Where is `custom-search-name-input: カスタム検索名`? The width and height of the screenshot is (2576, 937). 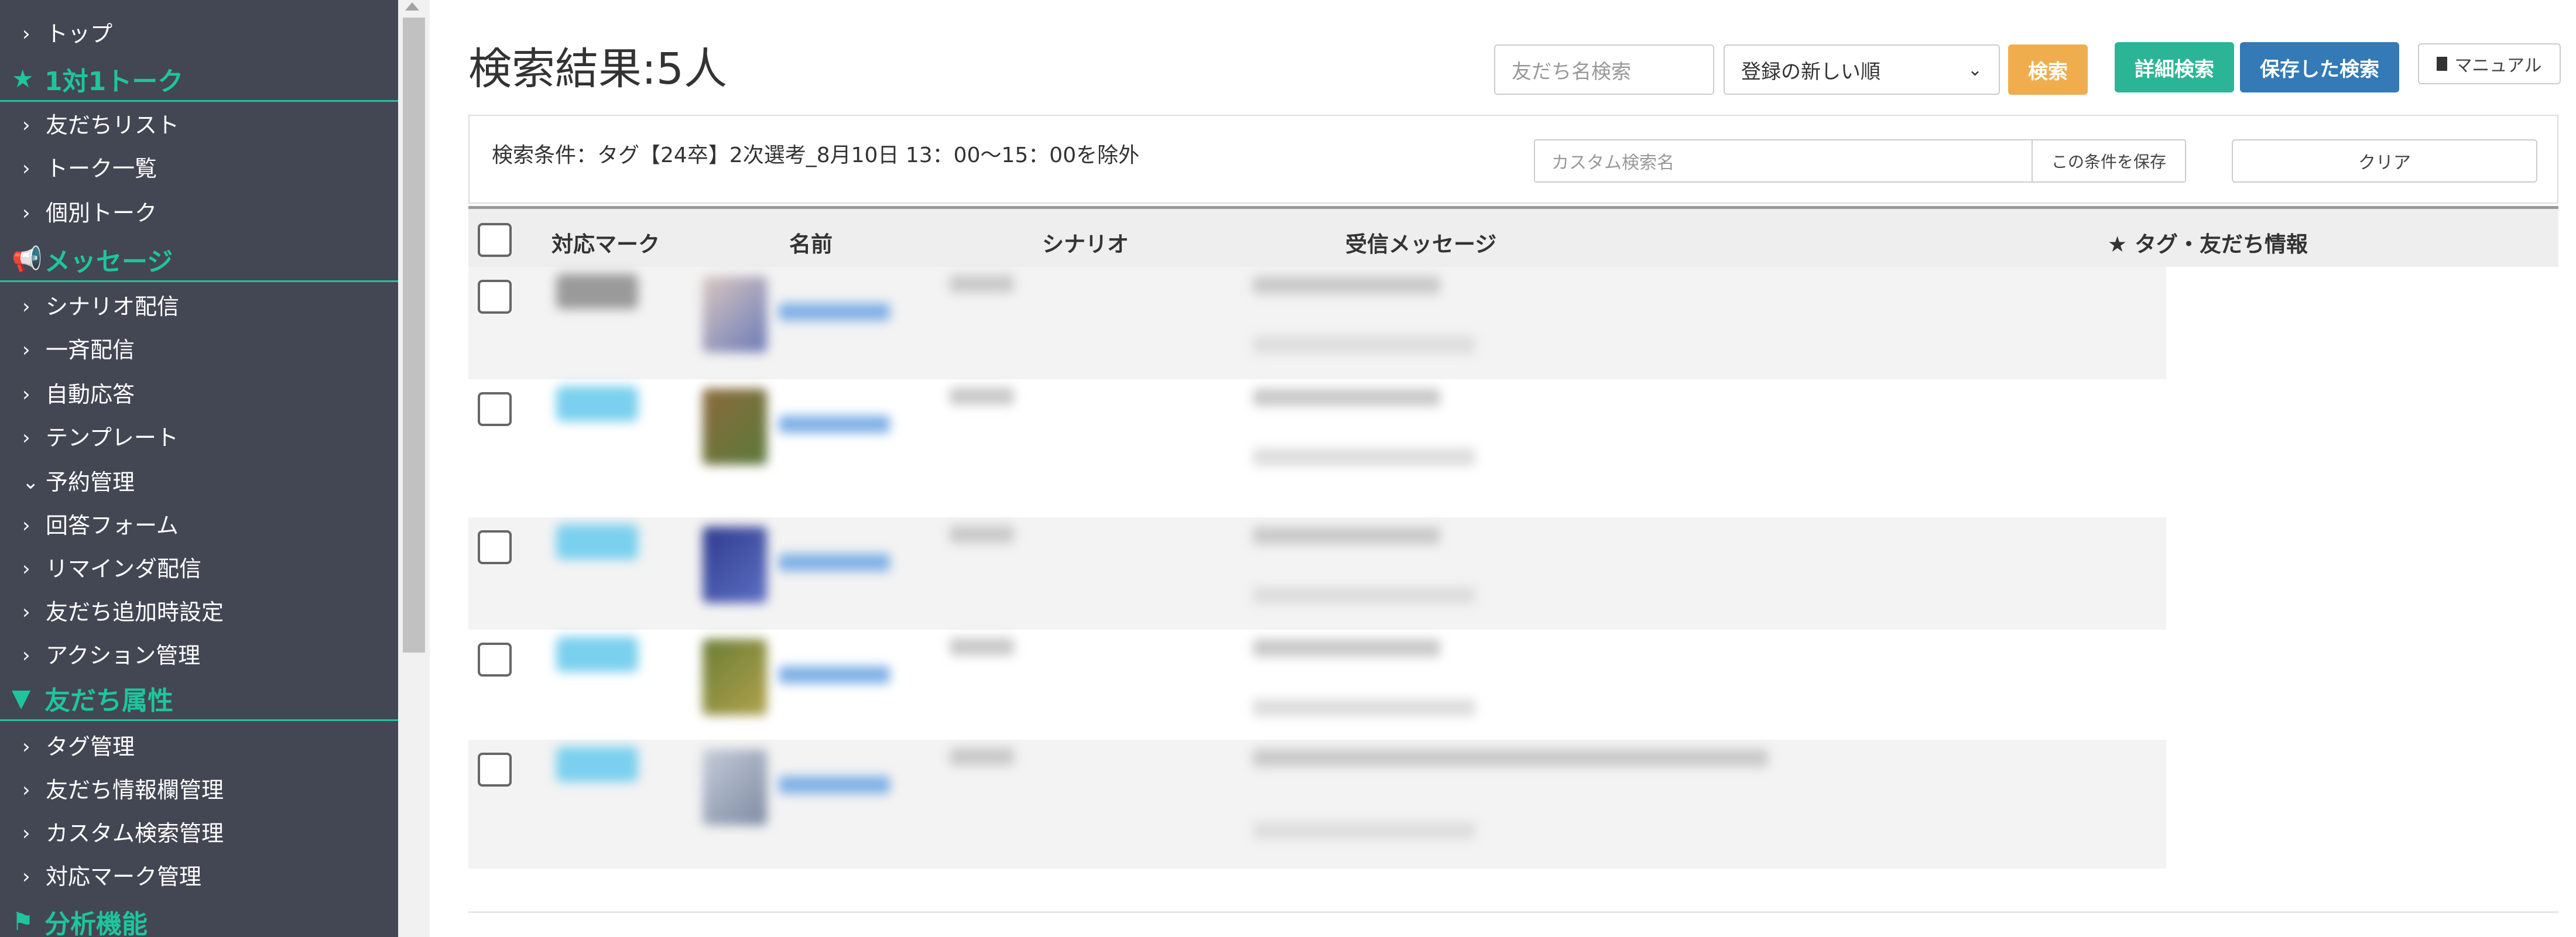
custom-search-name-input: カスタム検索名 is located at coordinates (1783, 161).